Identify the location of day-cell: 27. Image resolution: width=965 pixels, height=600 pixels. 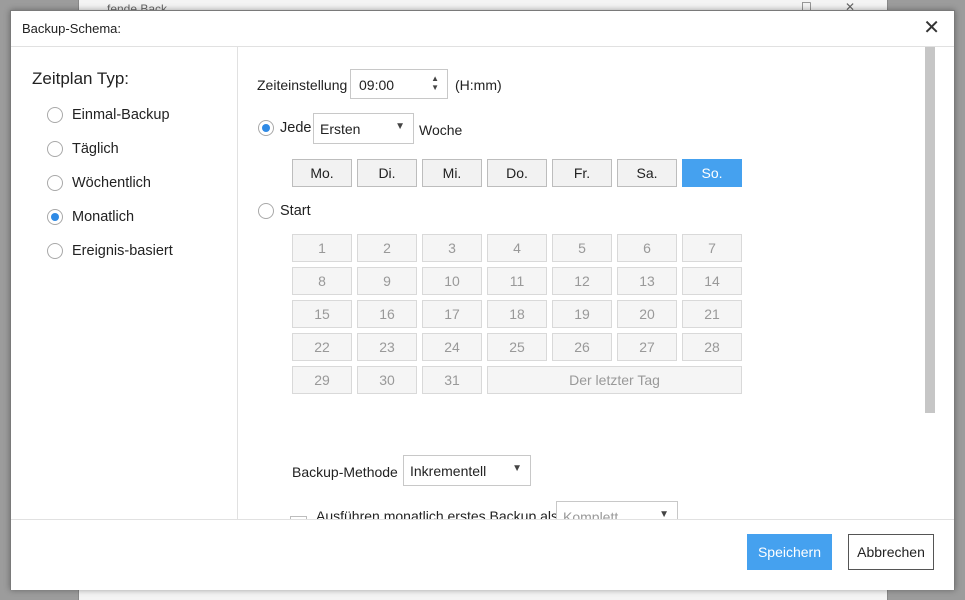
(647, 347).